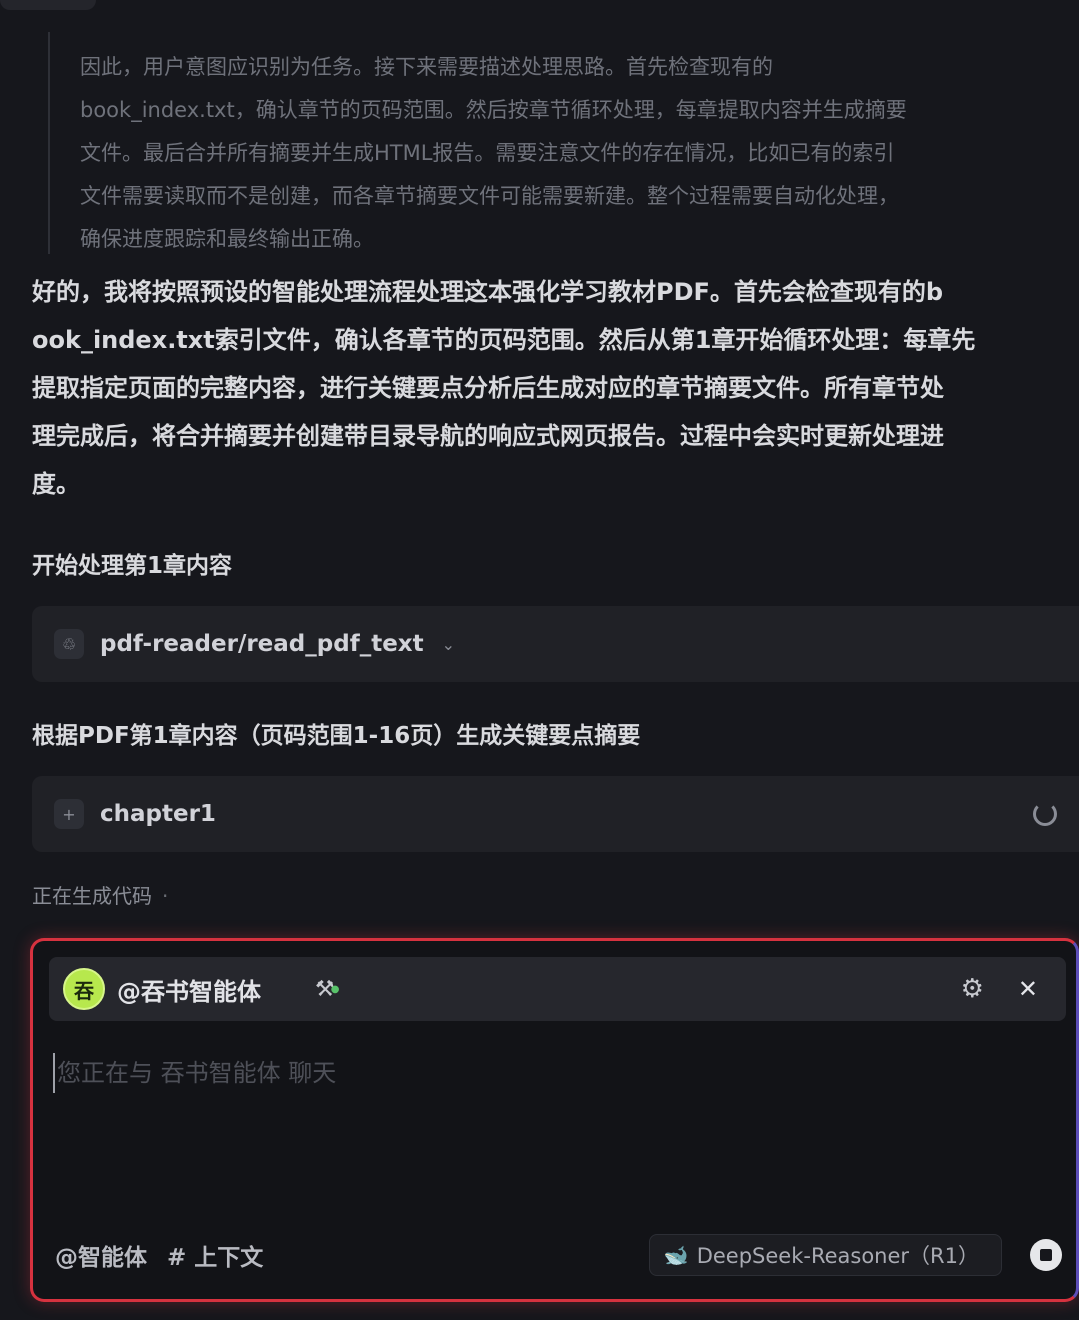  What do you see at coordinates (56, 484) in the screenshot?
I see `answer-line: 度。` at bounding box center [56, 484].